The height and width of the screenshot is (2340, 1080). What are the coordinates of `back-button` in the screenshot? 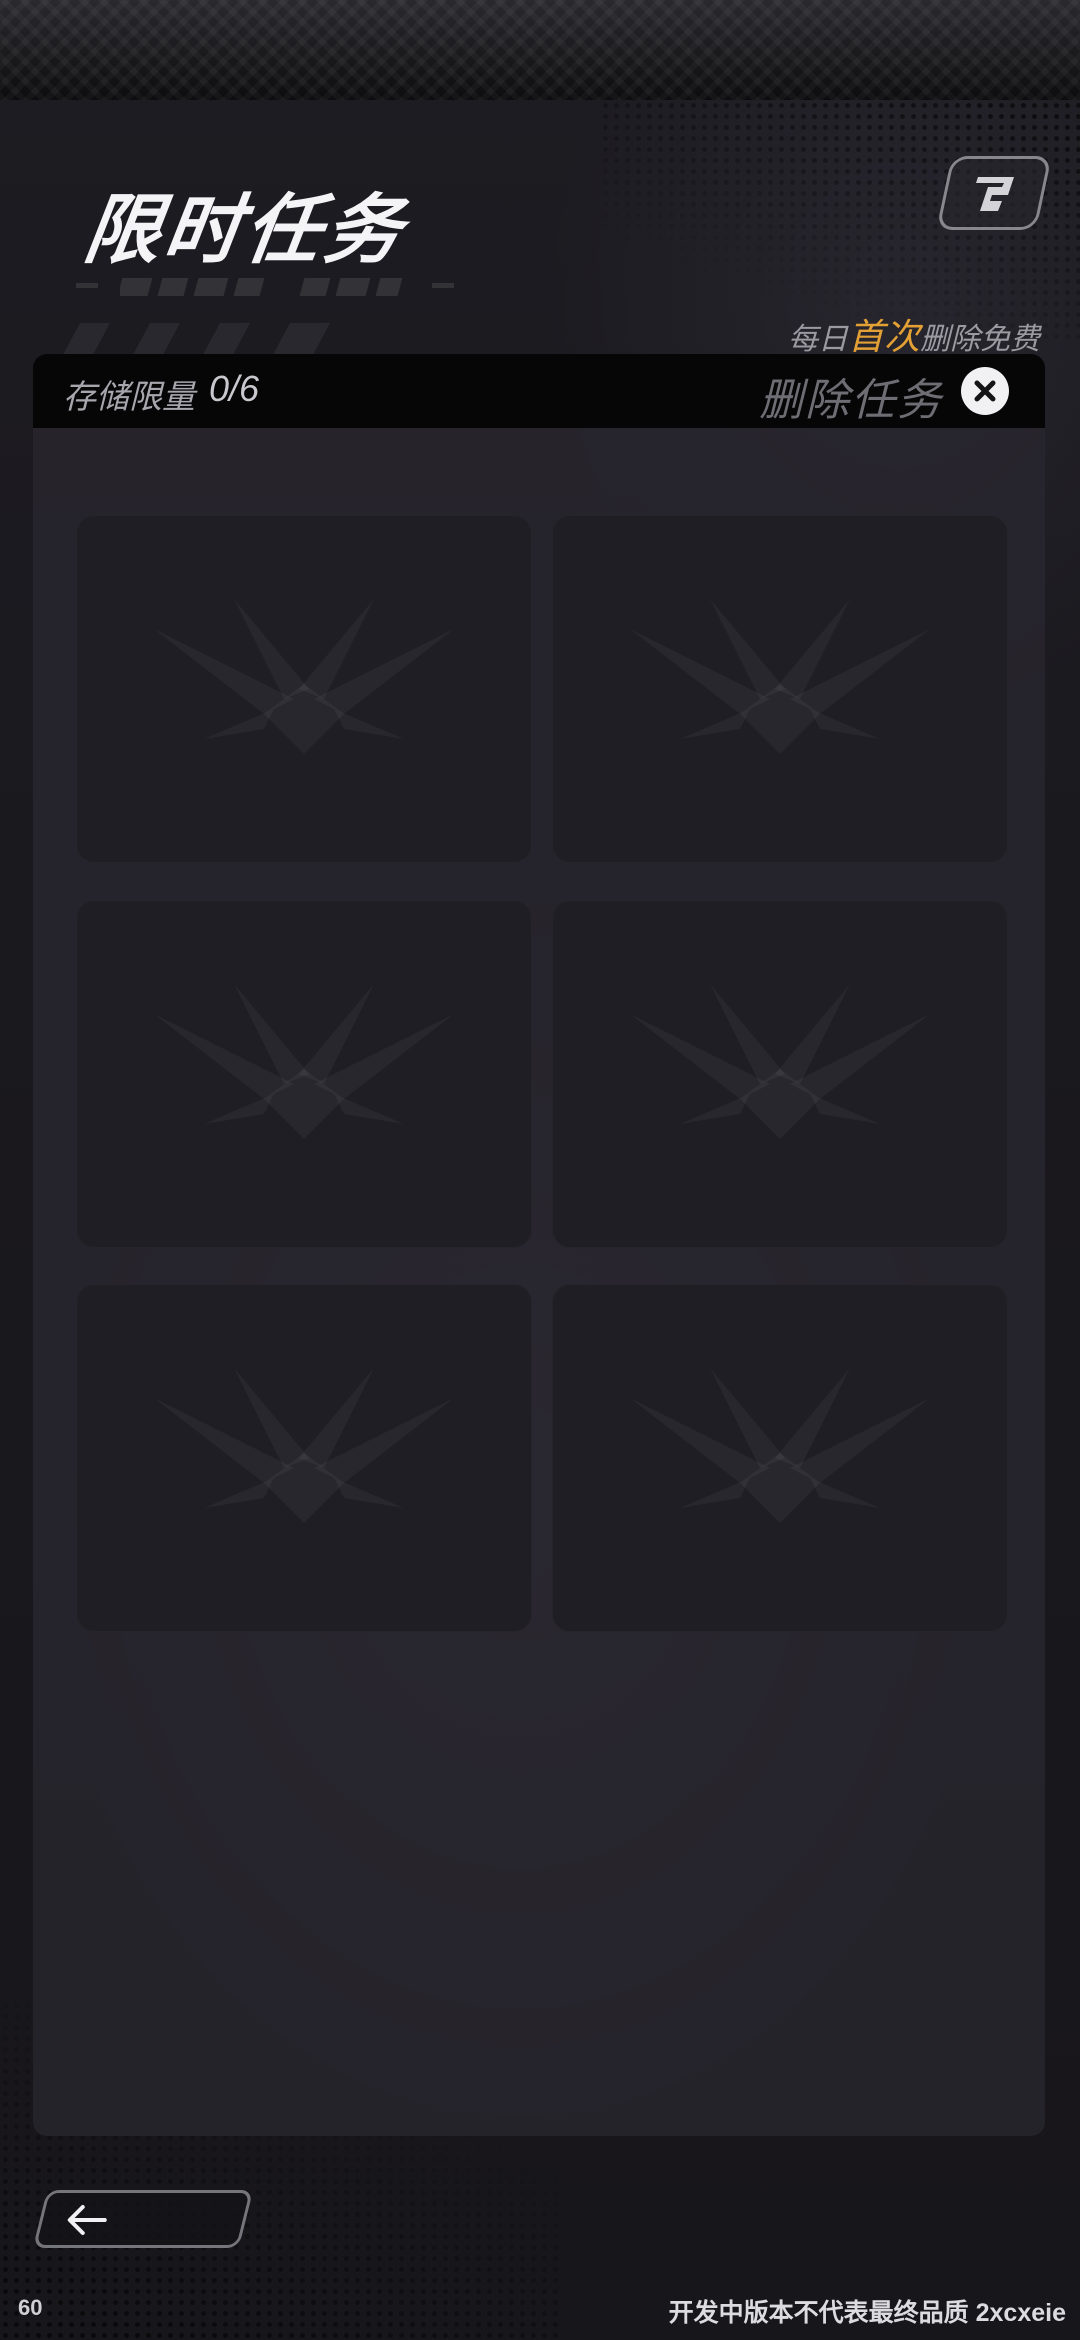 It's located at (143, 2219).